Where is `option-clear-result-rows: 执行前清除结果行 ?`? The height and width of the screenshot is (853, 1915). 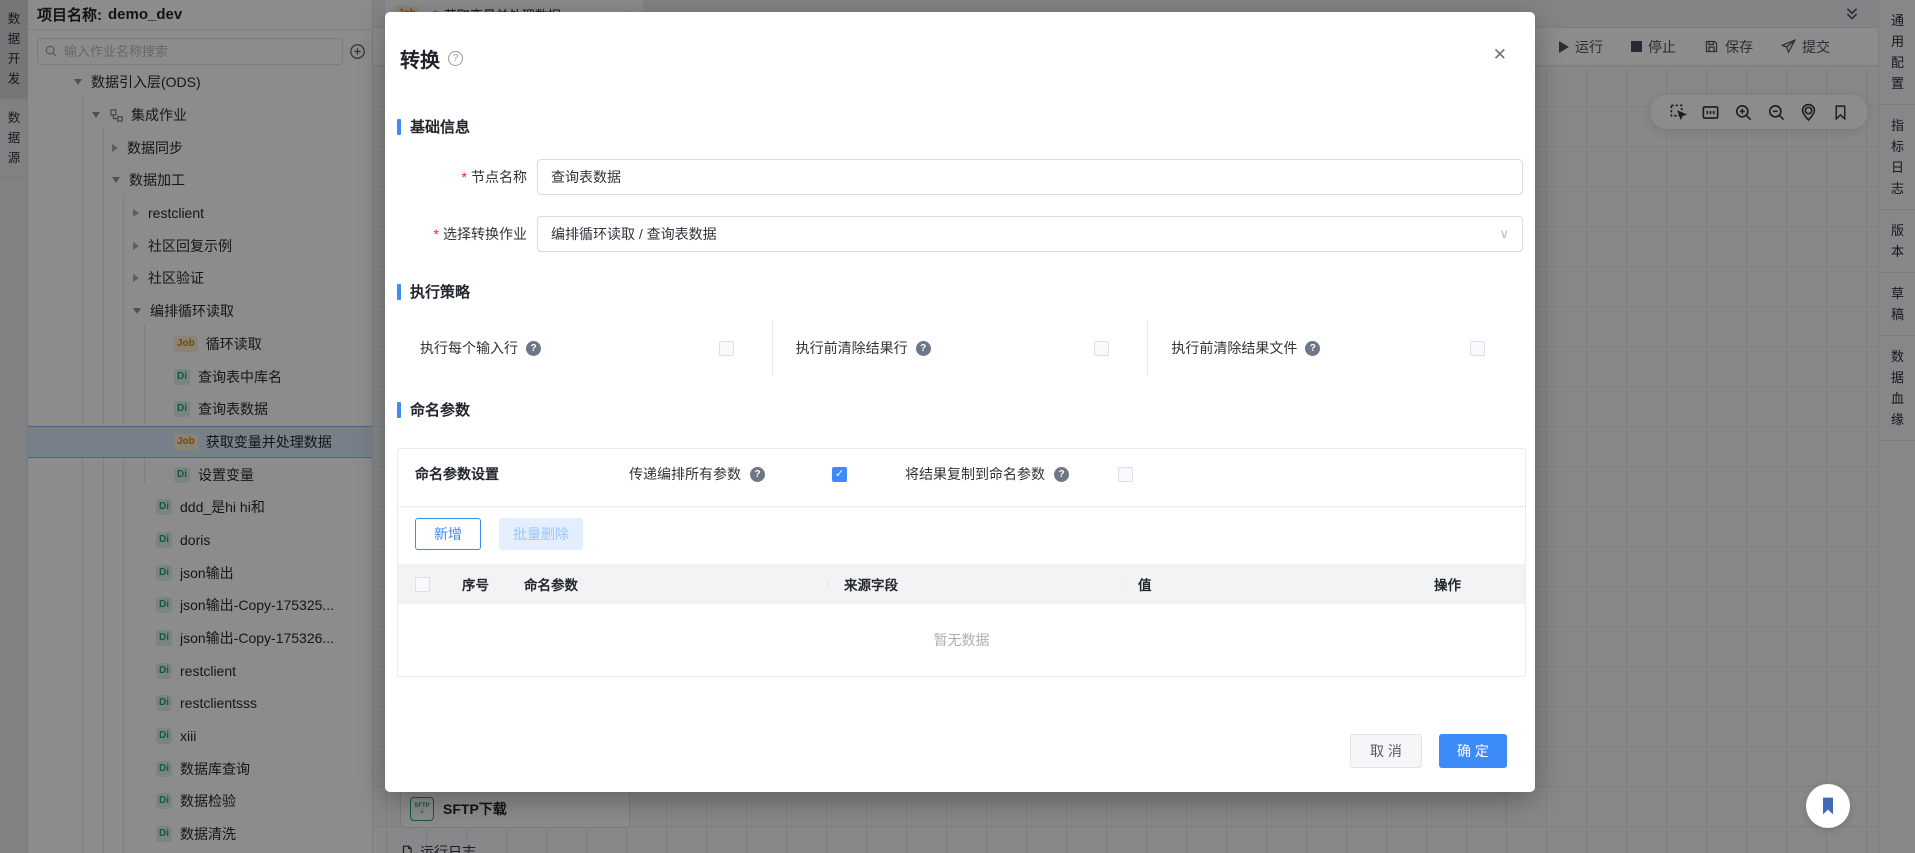
option-clear-result-rows: 执行前清除结果行 ? is located at coordinates (959, 348).